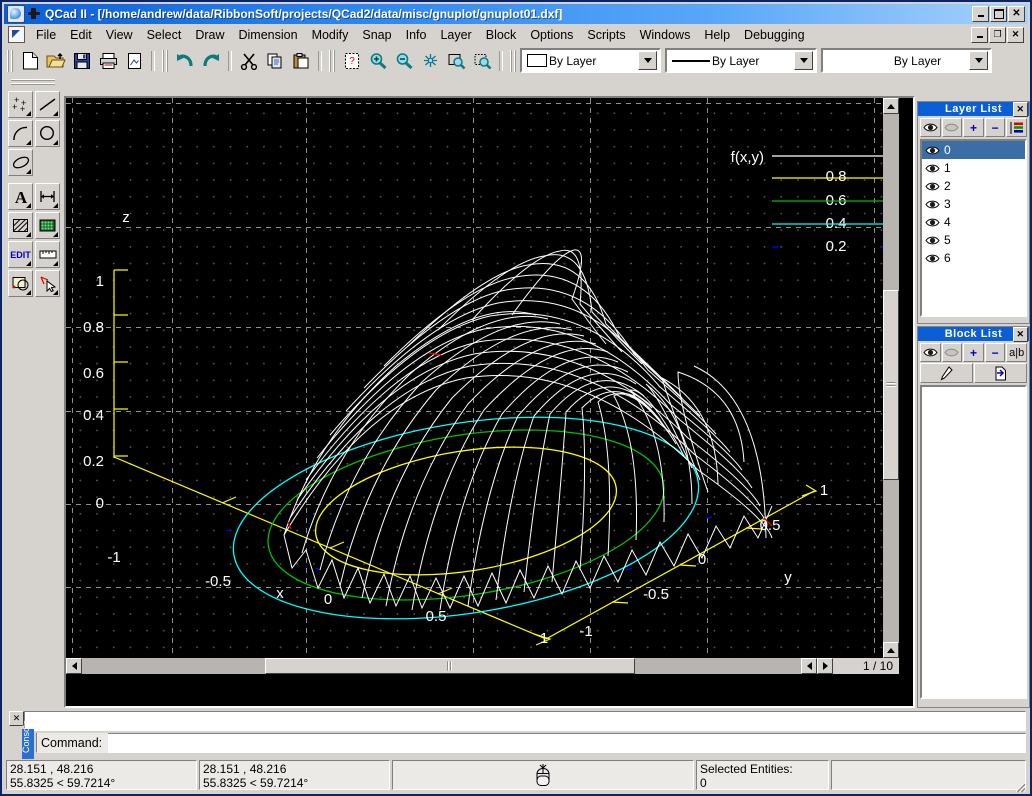  Describe the element at coordinates (47, 104) in the screenshot. I see `line-tool-button` at that location.